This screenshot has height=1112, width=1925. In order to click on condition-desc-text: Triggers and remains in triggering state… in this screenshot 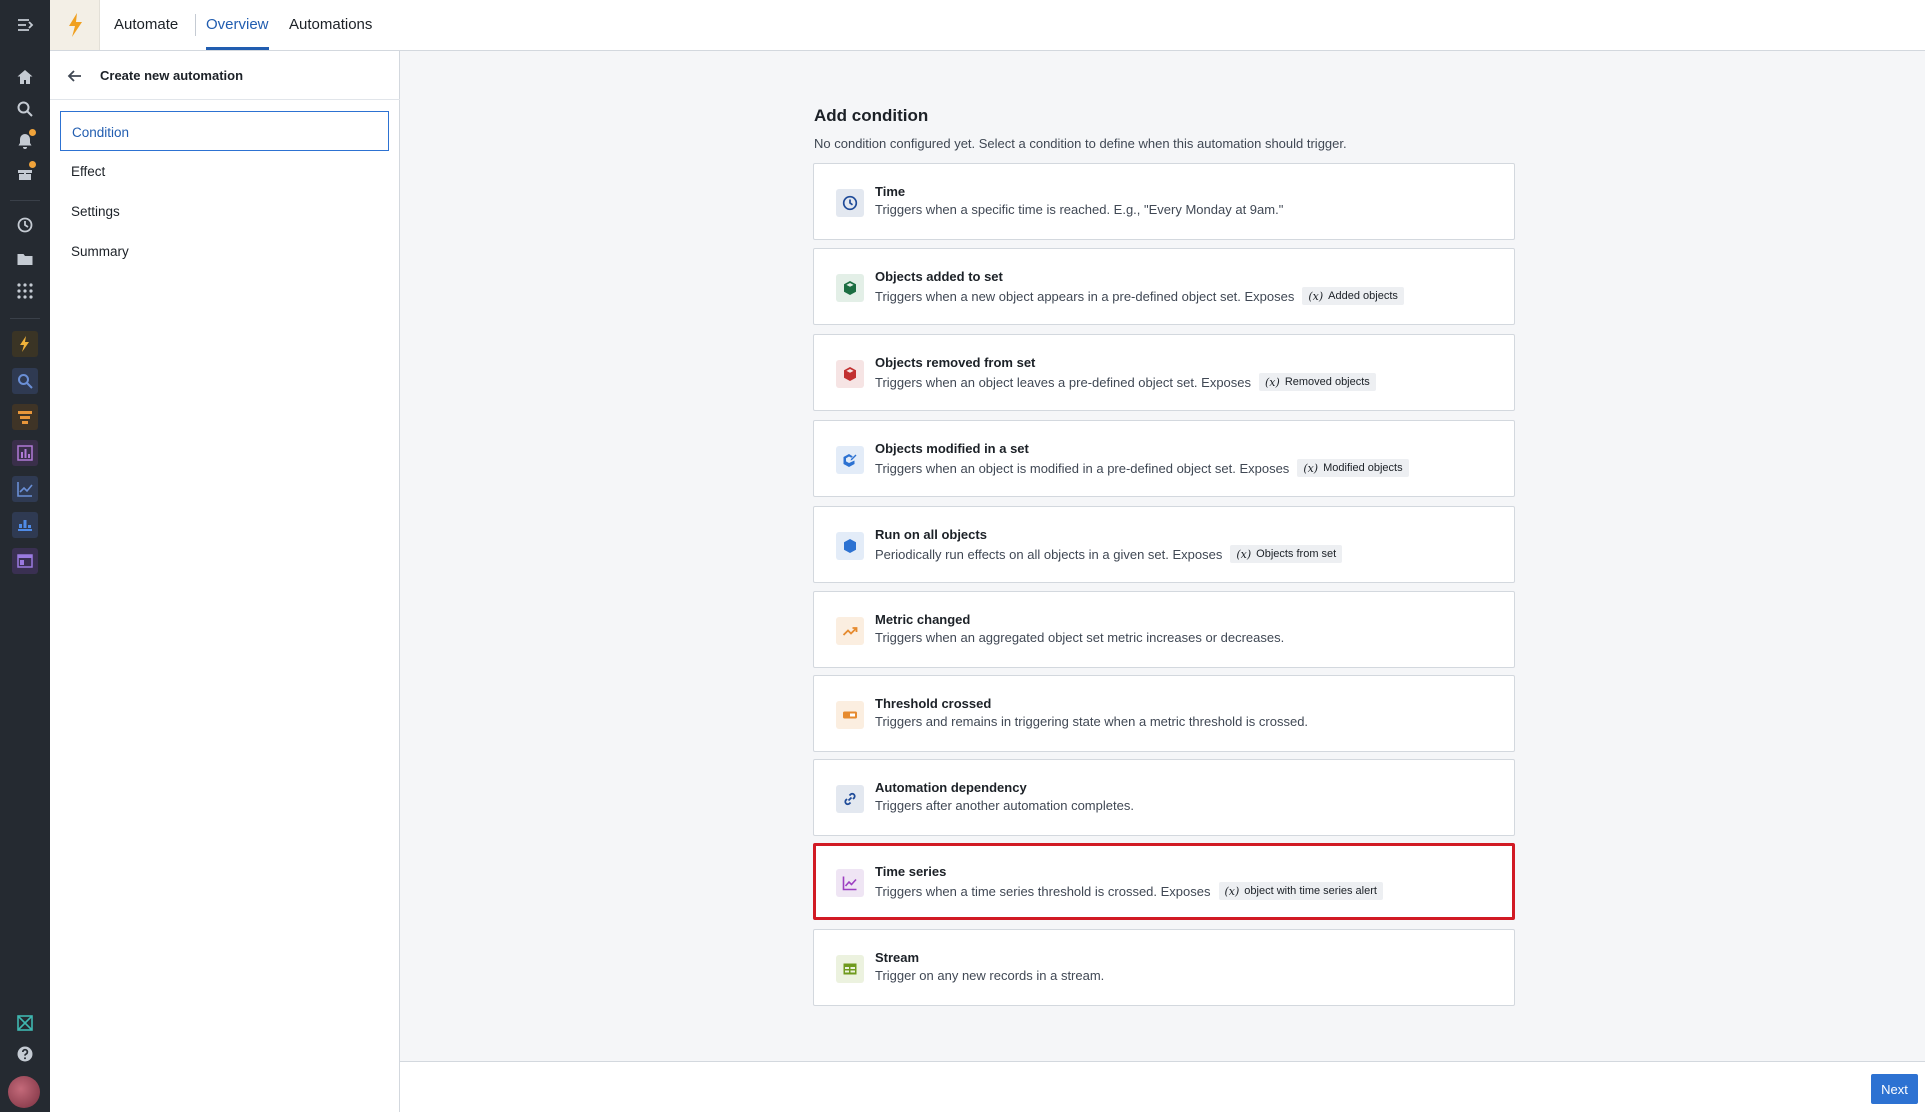, I will do `click(1092, 721)`.